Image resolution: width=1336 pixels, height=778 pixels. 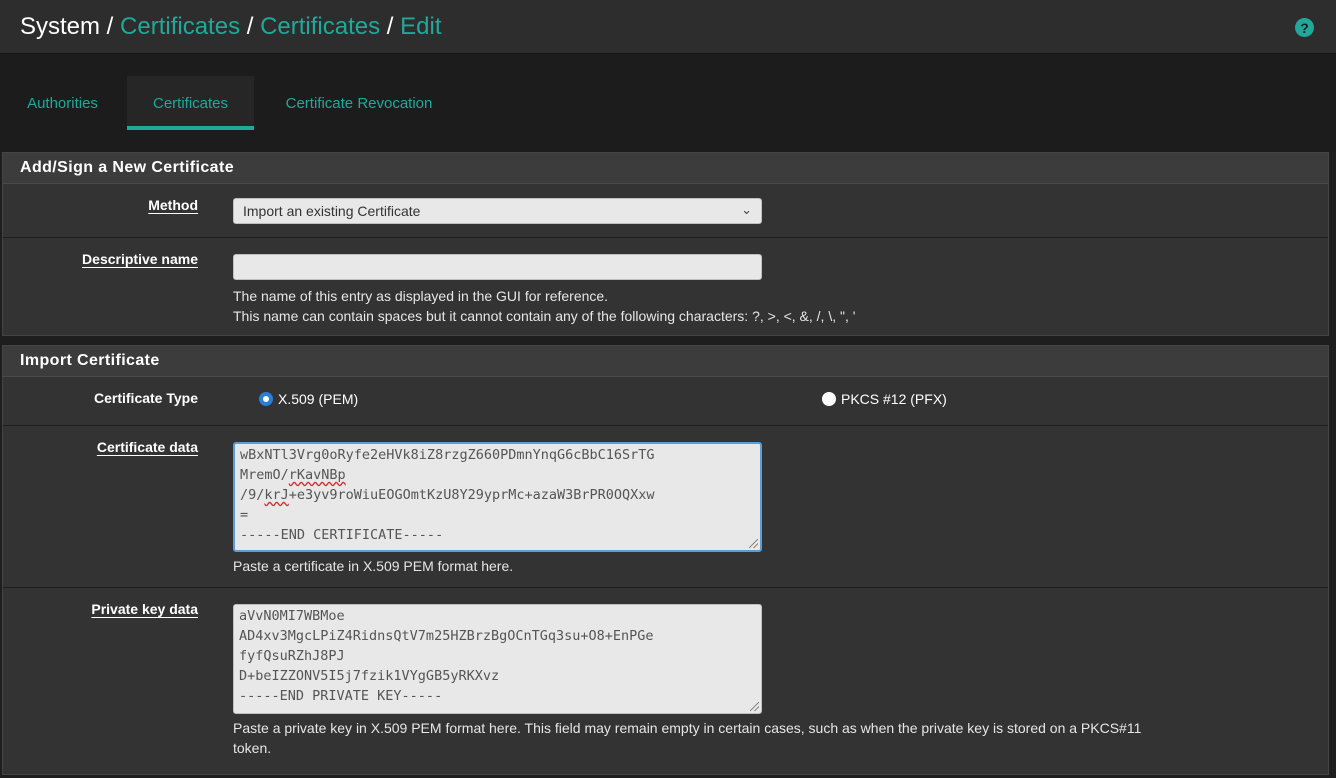 I want to click on radio-x509-label: X.509 (PEM), so click(x=318, y=399).